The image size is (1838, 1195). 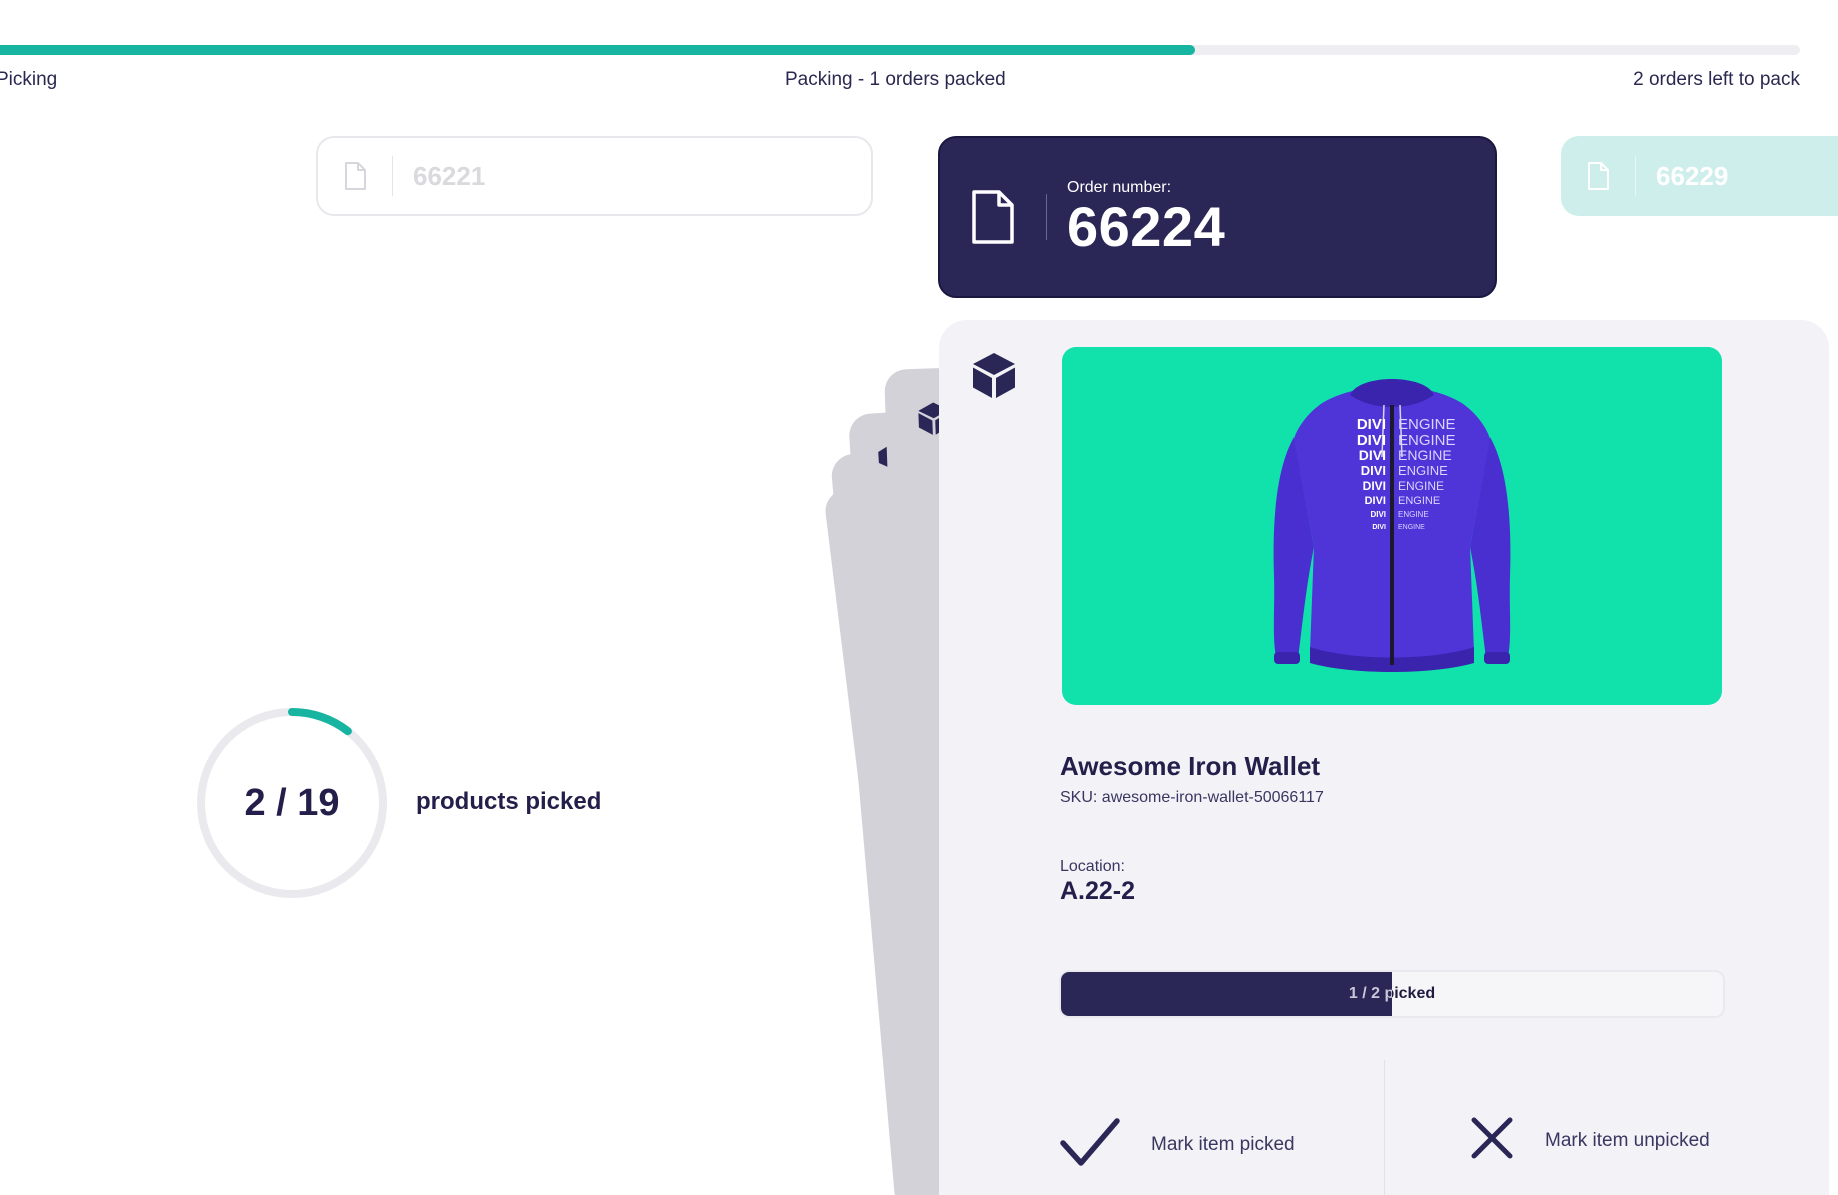 I want to click on mark-item-unpicked-button: Mark item unpicked, so click(x=1589, y=1140).